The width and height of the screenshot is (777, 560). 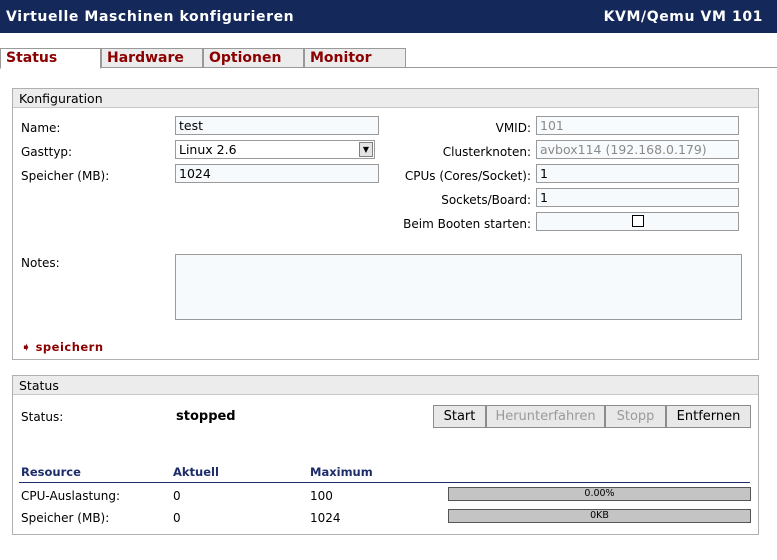 What do you see at coordinates (26, 347) in the screenshot?
I see `arrow-right-icon: ➧` at bounding box center [26, 347].